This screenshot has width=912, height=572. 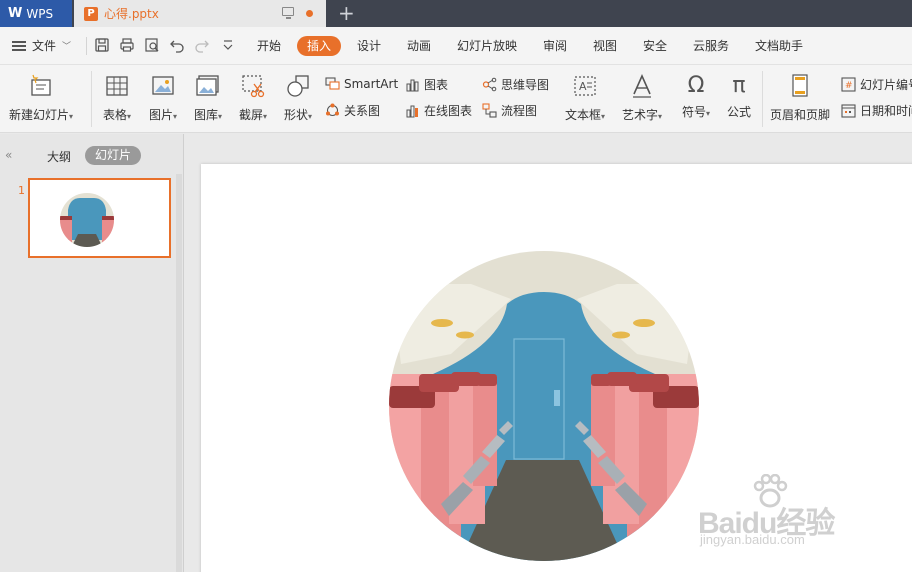 What do you see at coordinates (848, 111) in the screenshot?
I see `calendar-icon` at bounding box center [848, 111].